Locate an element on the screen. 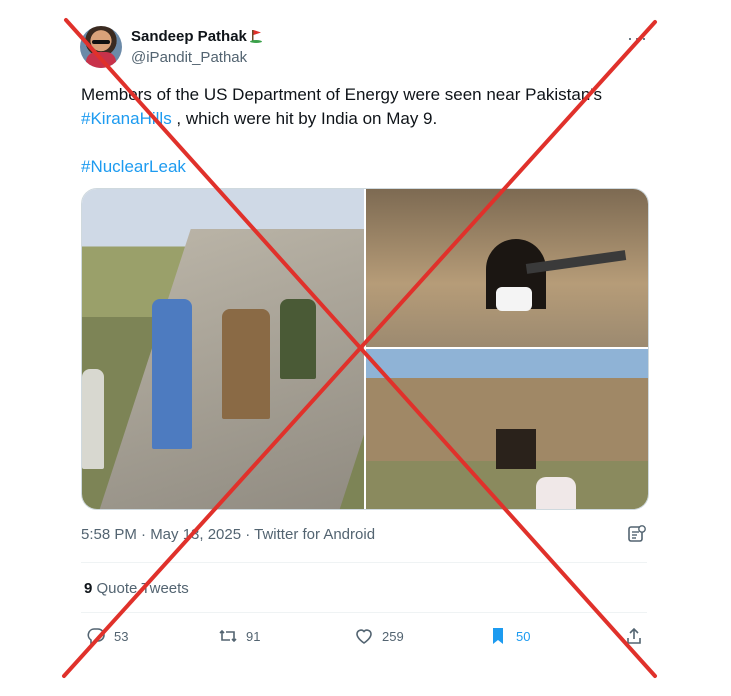 This screenshot has height=696, width=731. display-name-text: Sandeep Pathak is located at coordinates (189, 36).